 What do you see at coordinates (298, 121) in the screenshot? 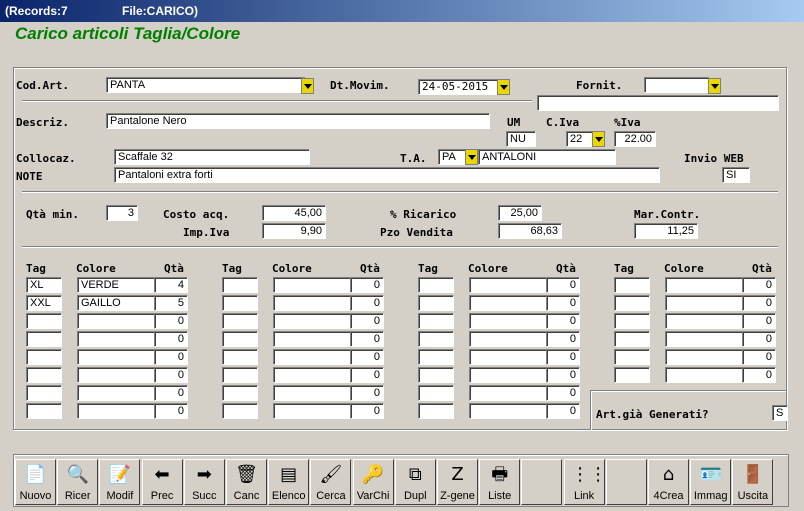
I see `descriz-field: Pantalone Nero` at bounding box center [298, 121].